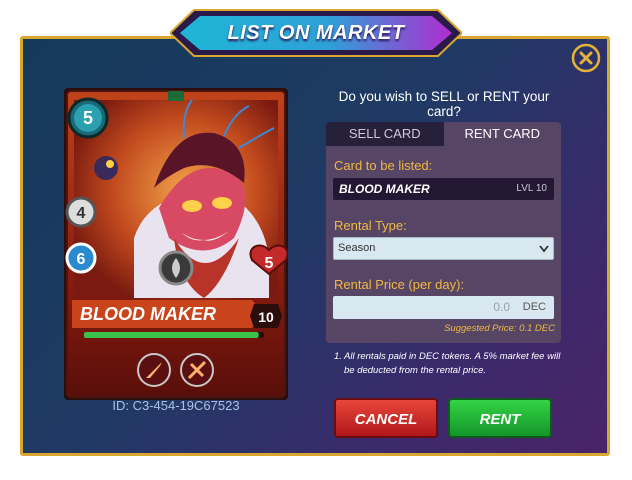 This screenshot has height=480, width=632. What do you see at coordinates (197, 370) in the screenshot?
I see `ability-sword-icon` at bounding box center [197, 370].